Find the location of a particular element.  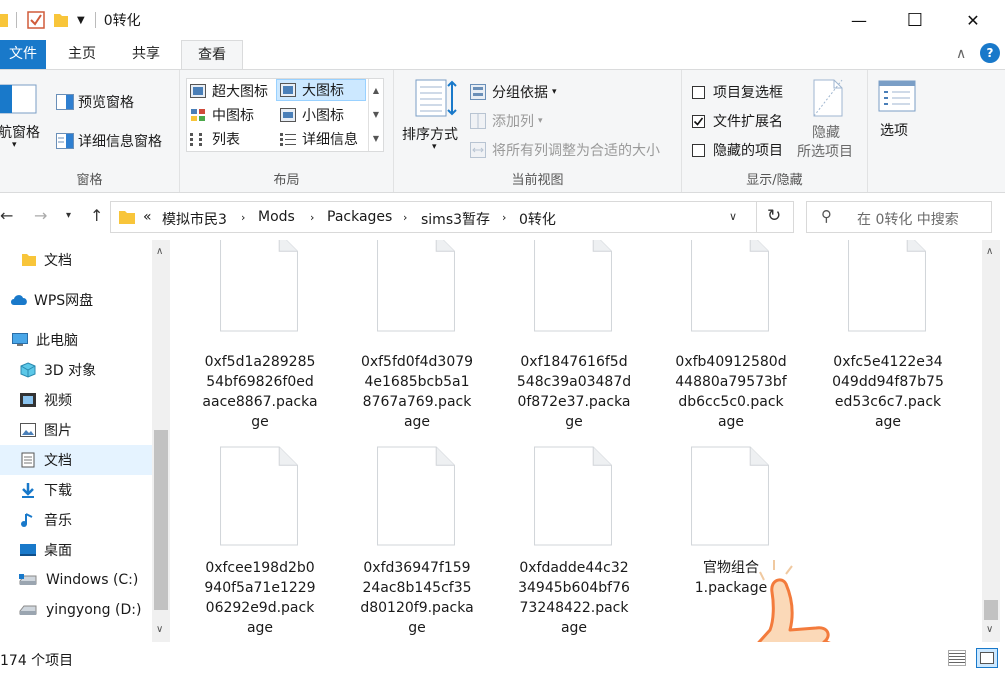

options-button: 选项 is located at coordinates (898, 110).